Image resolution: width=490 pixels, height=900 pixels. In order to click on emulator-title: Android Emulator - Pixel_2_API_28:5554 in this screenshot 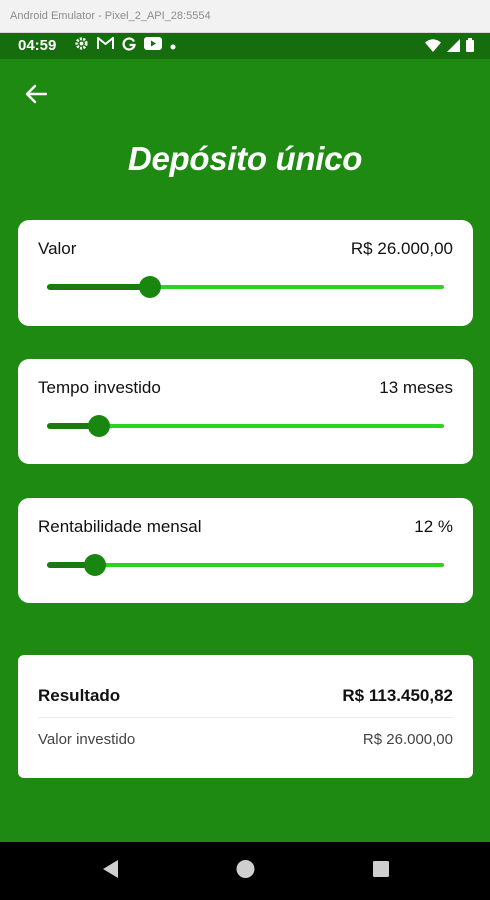, I will do `click(110, 16)`.